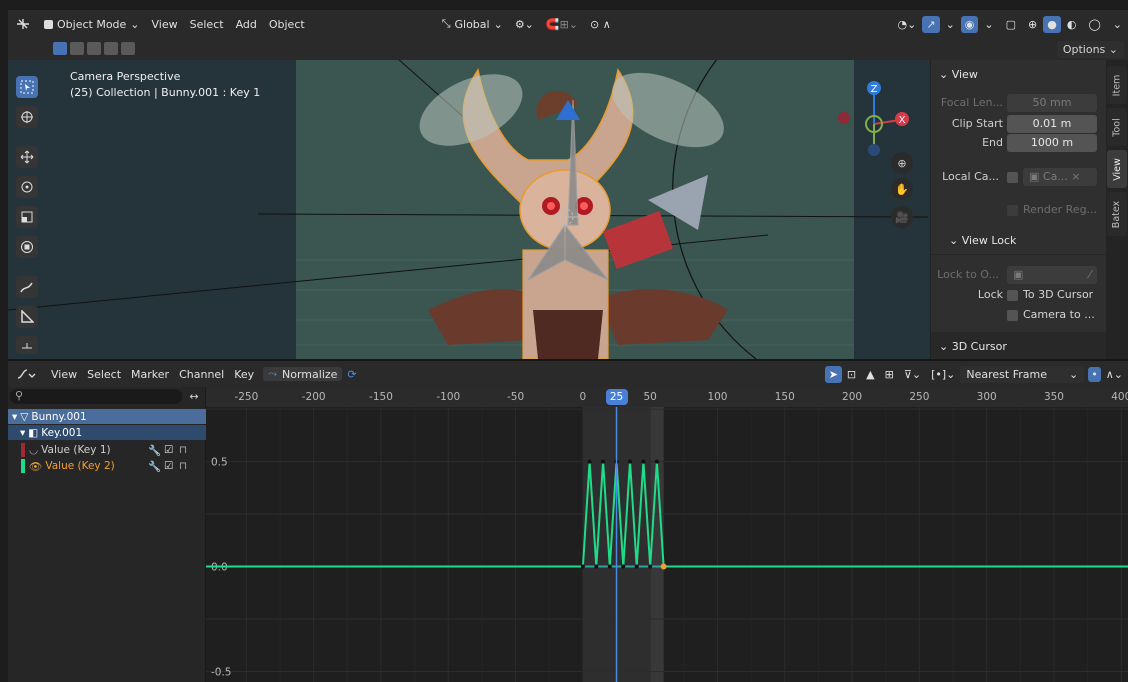 The image size is (1128, 682). What do you see at coordinates (1093, 275) in the screenshot?
I see `eyedropper-icon: ⁄` at bounding box center [1093, 275].